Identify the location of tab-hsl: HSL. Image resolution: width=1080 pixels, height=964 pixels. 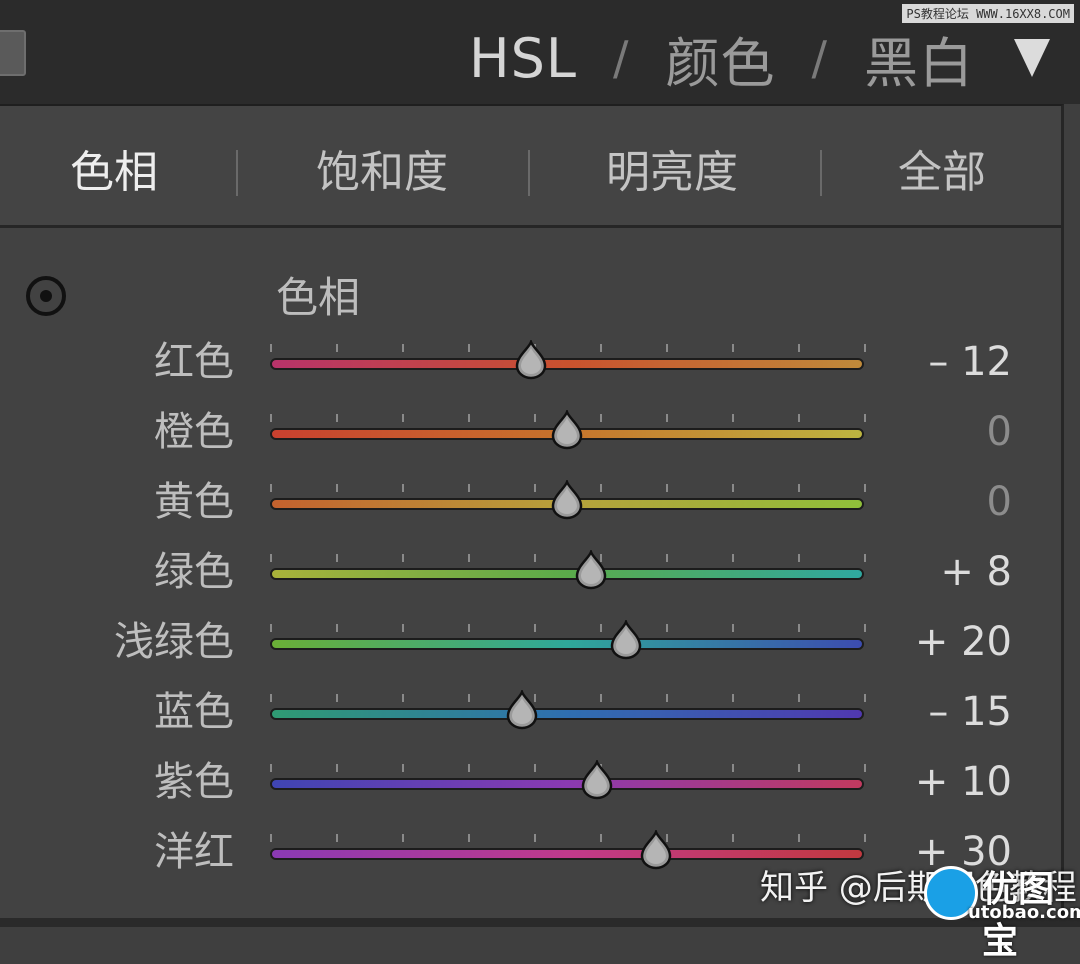
(523, 58).